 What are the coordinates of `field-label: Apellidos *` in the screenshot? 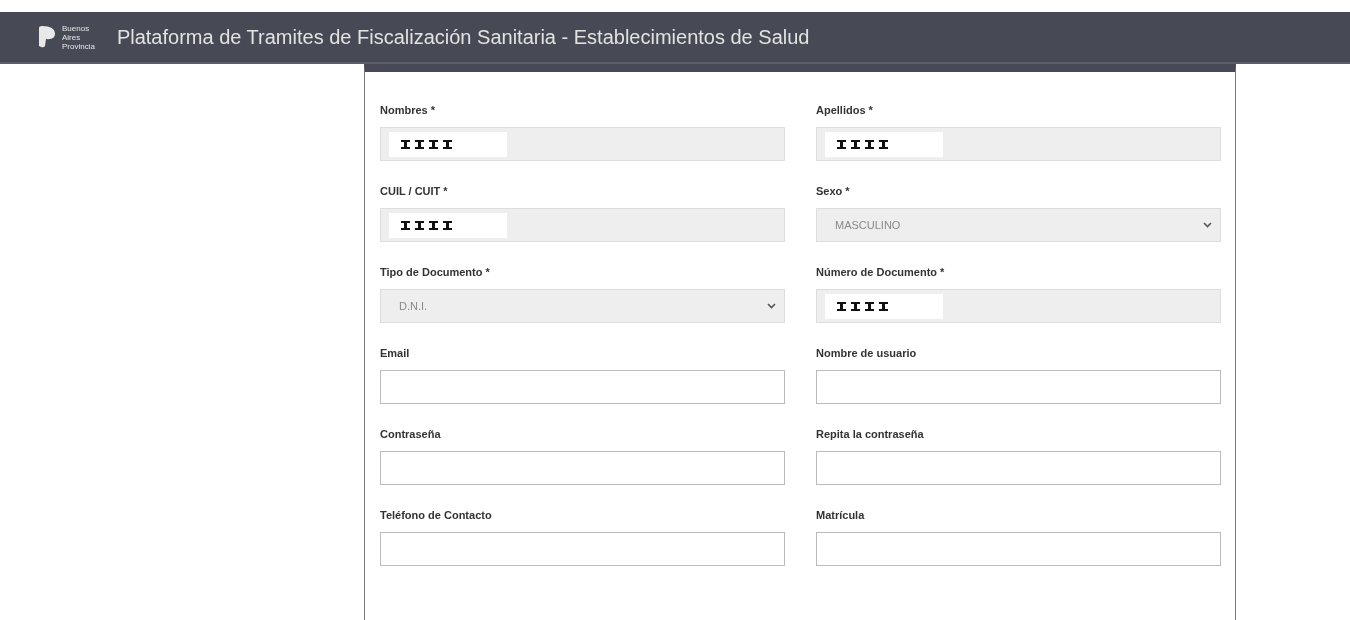 It's located at (845, 111).